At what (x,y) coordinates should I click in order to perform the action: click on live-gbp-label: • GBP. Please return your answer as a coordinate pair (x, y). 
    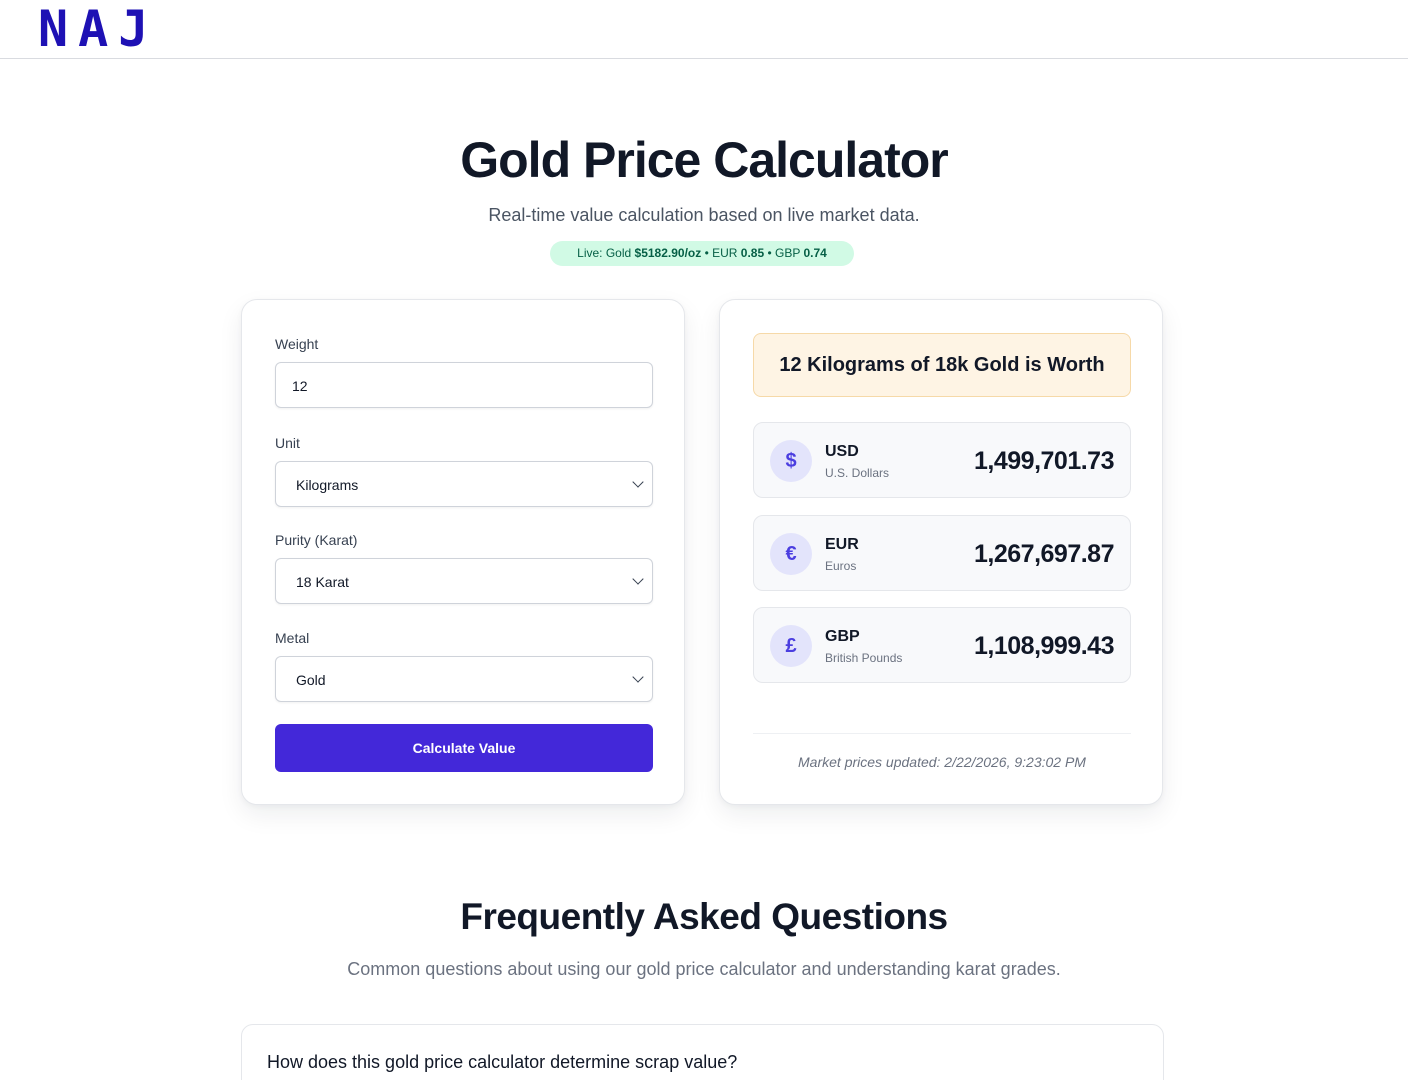
    Looking at the image, I should click on (784, 253).